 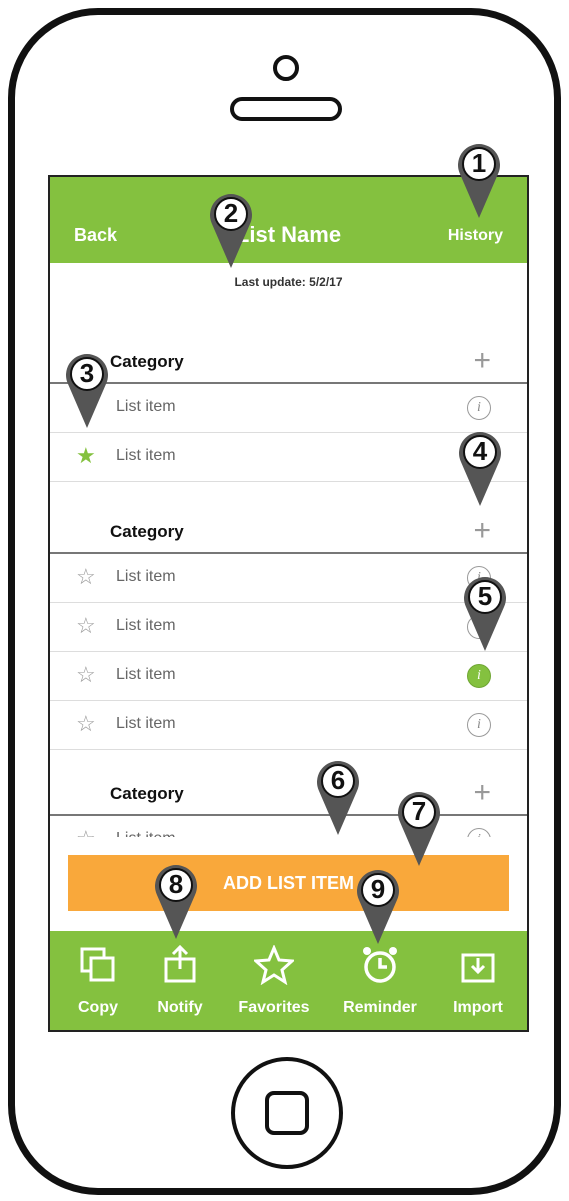 What do you see at coordinates (380, 980) in the screenshot?
I see `toolbar-reminder-button: Reminder` at bounding box center [380, 980].